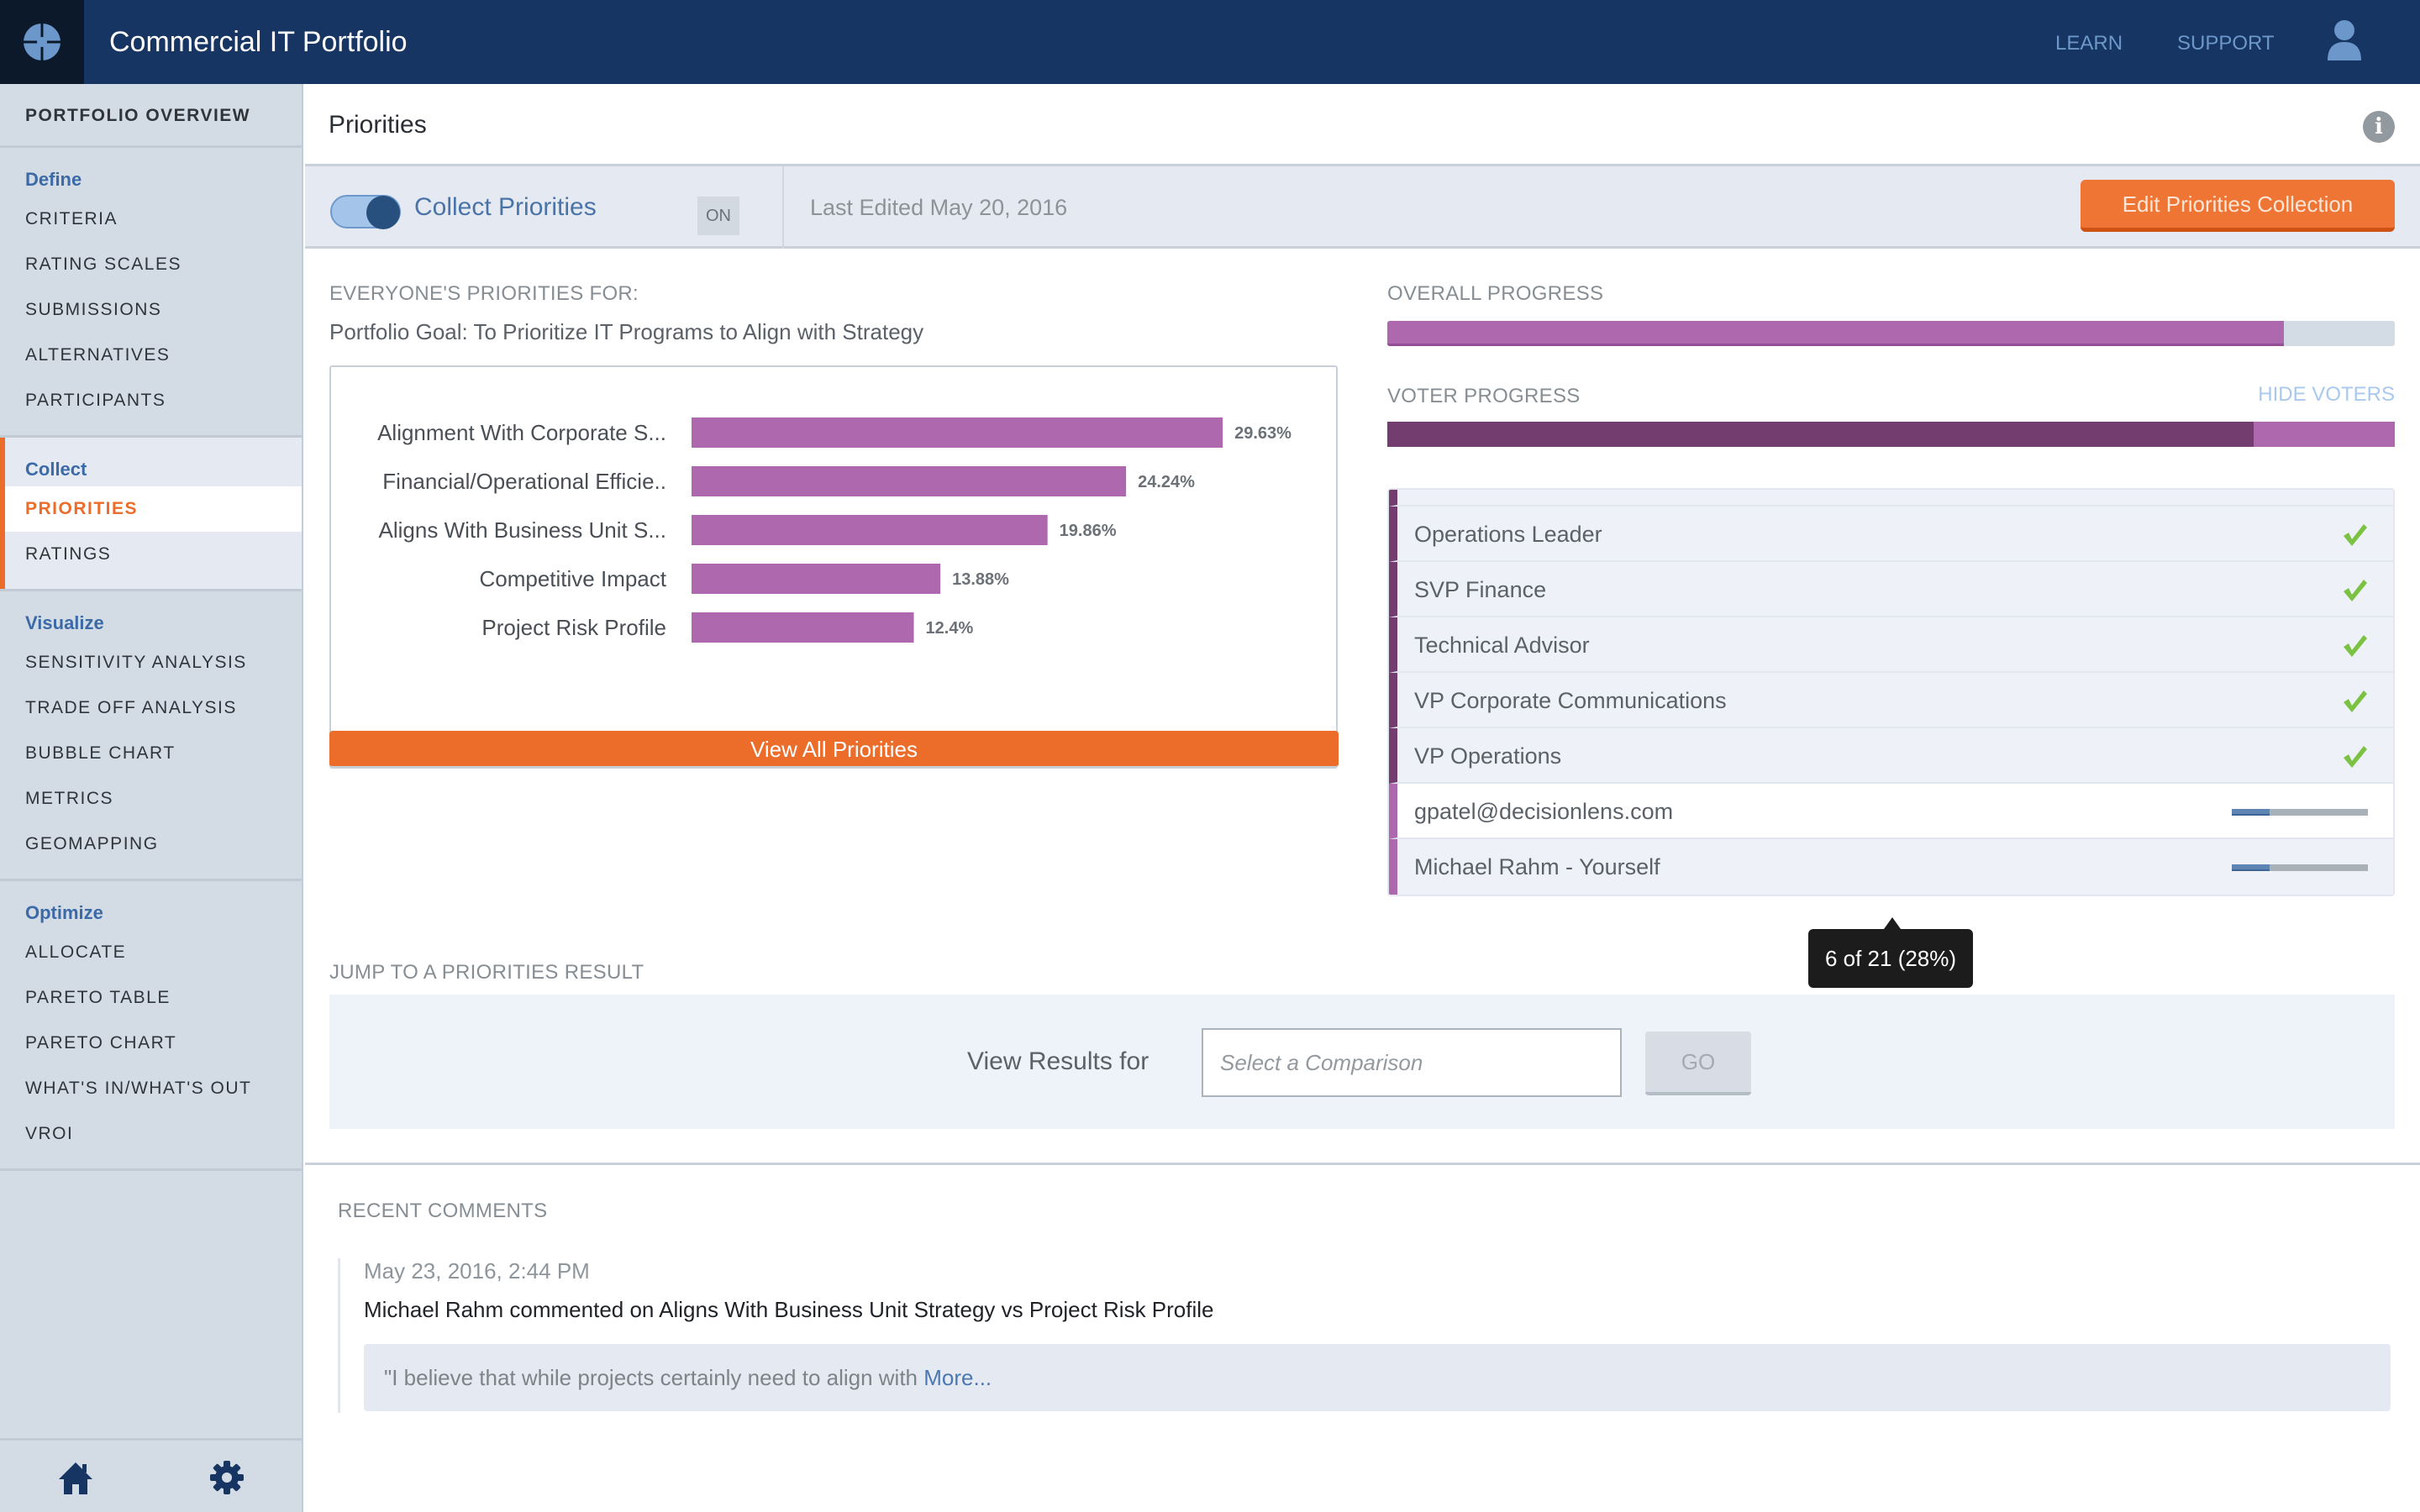 This screenshot has width=2420, height=1512. What do you see at coordinates (981, 579) in the screenshot?
I see `value-label: 13.88%` at bounding box center [981, 579].